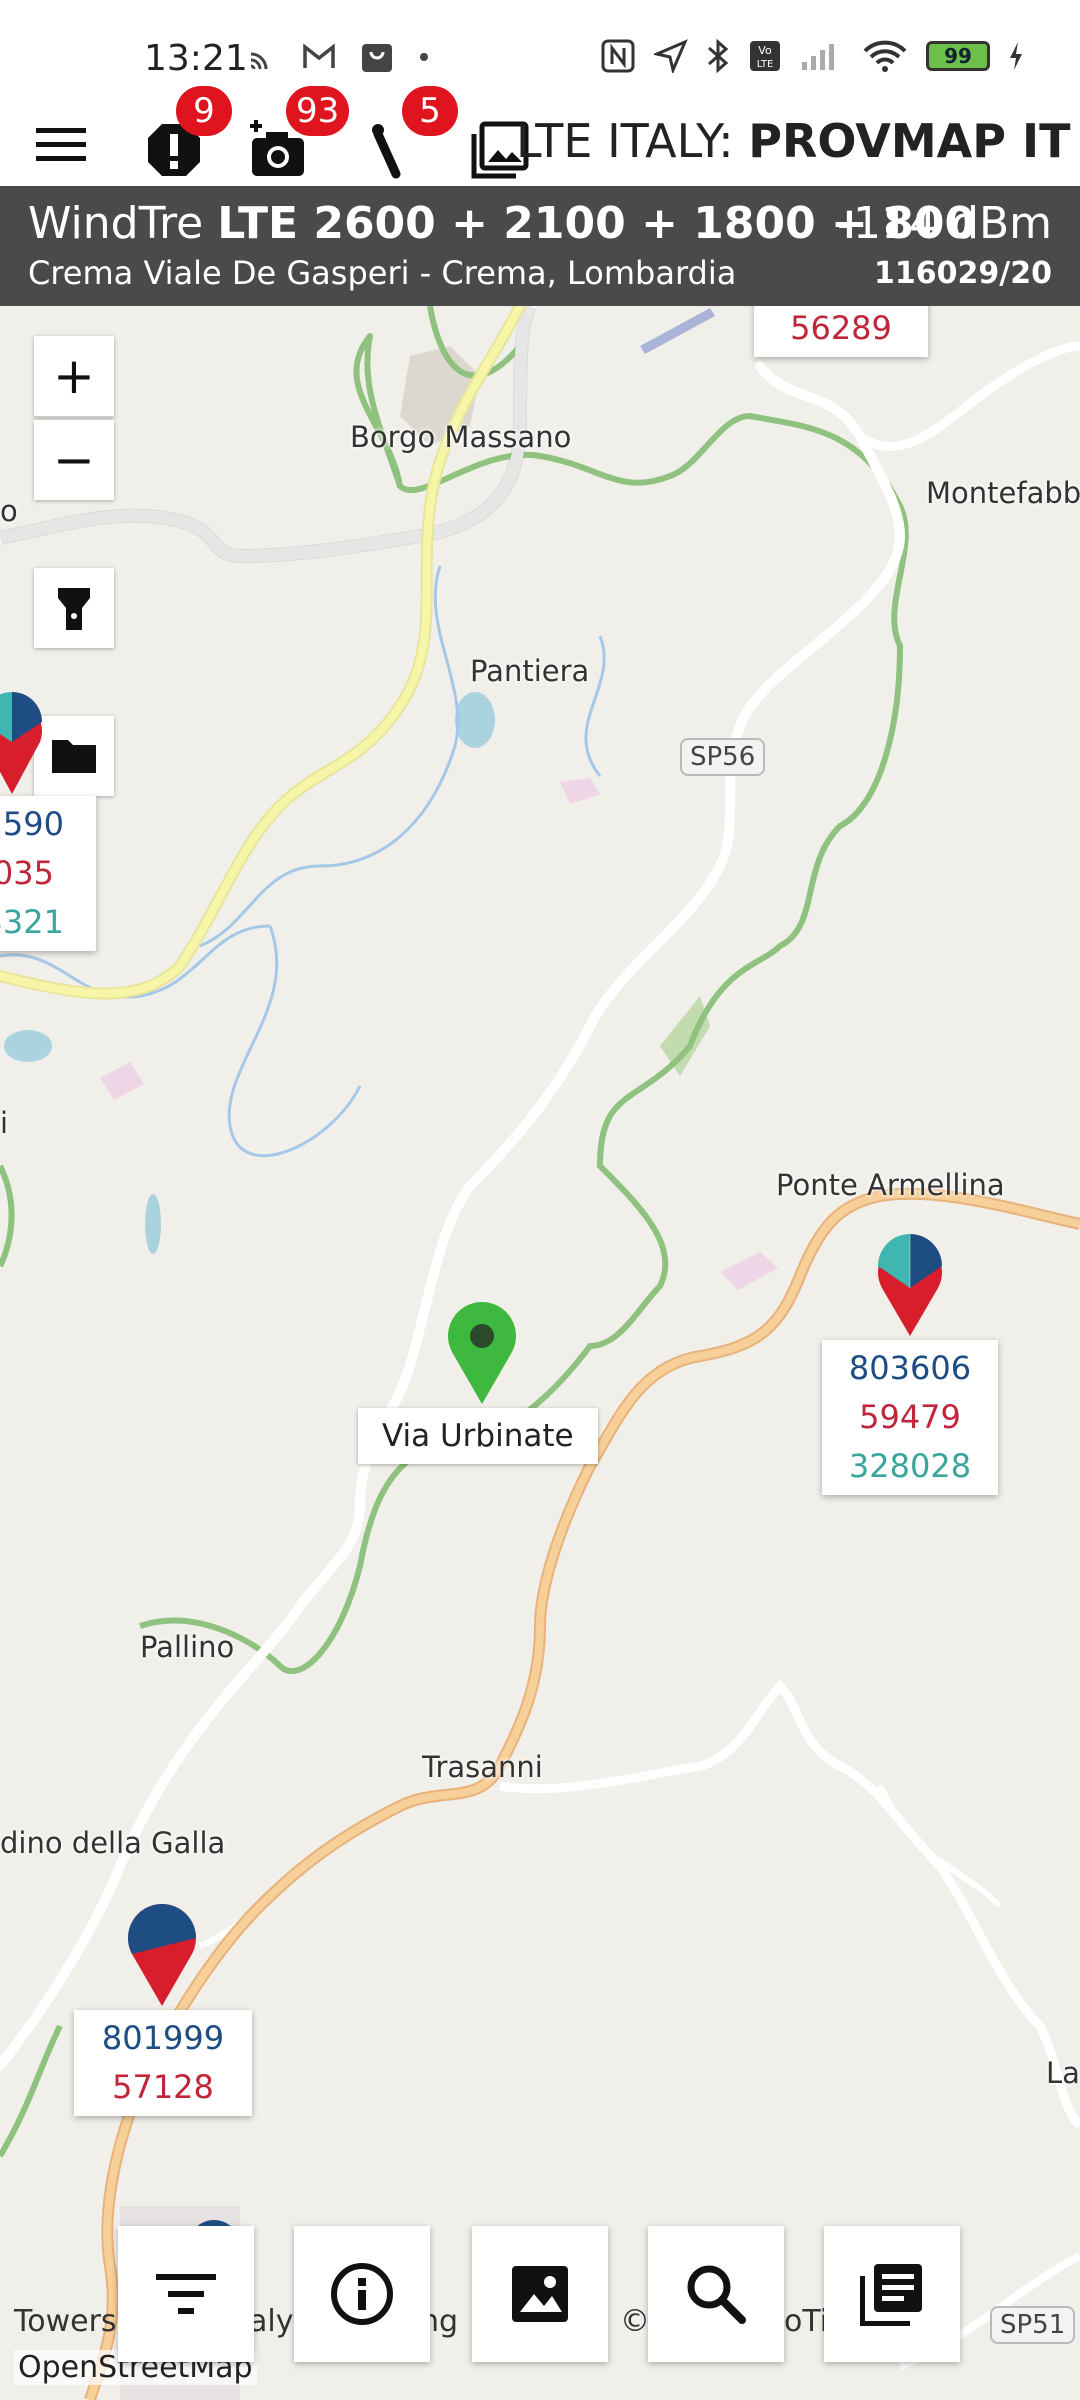  Describe the element at coordinates (187, 1647) in the screenshot. I see `place-pallino: Pallino` at that location.